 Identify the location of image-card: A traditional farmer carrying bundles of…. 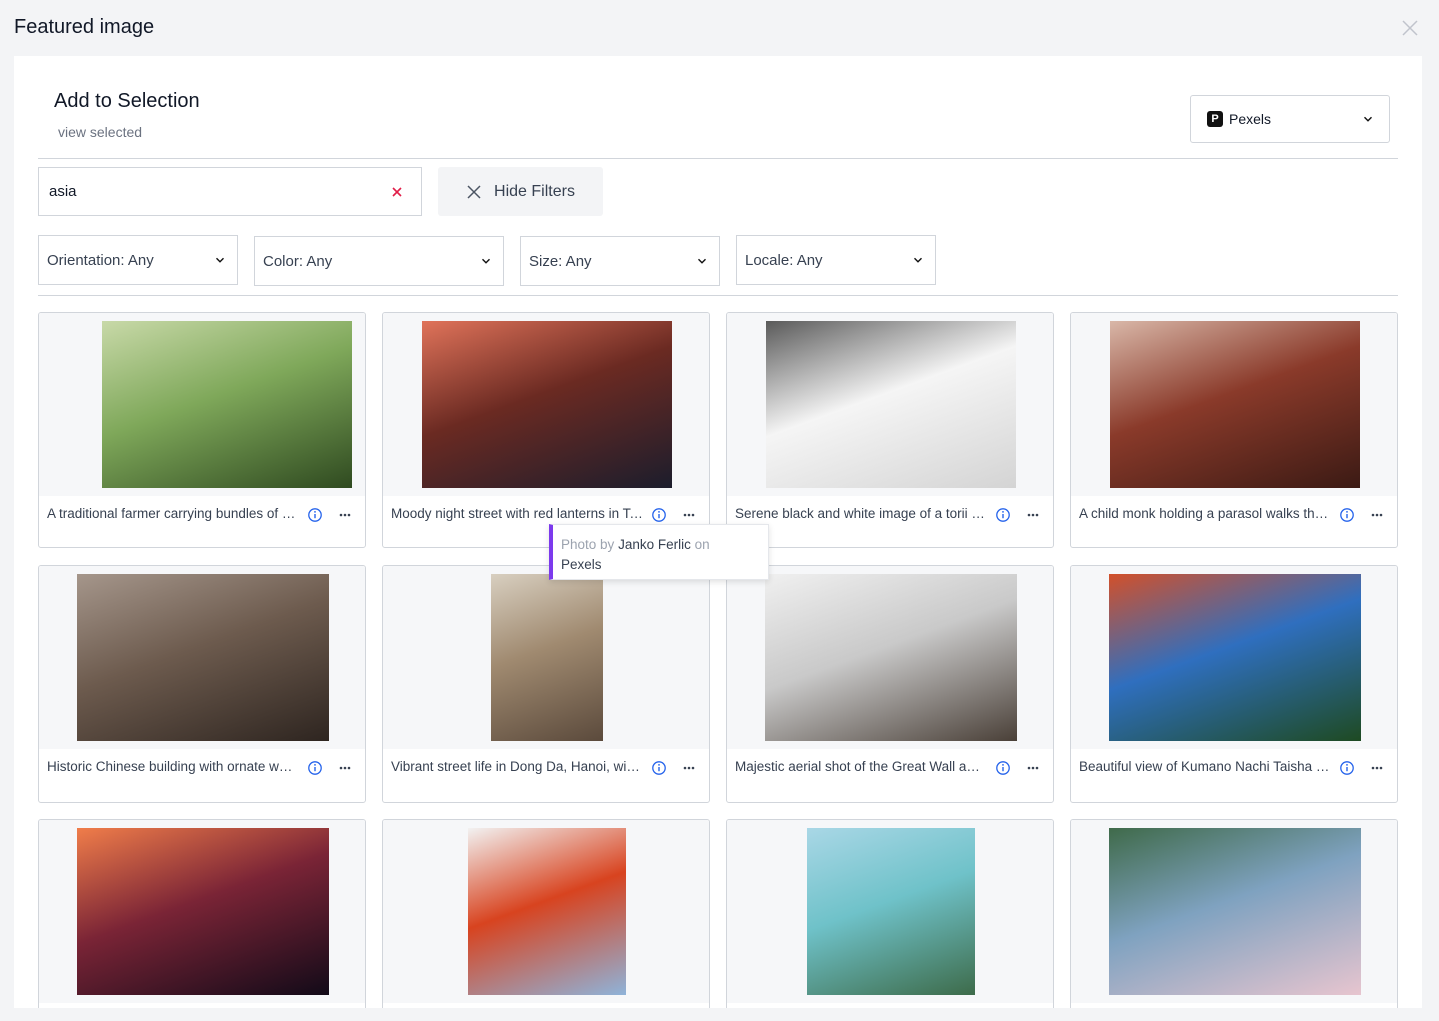
(202, 430).